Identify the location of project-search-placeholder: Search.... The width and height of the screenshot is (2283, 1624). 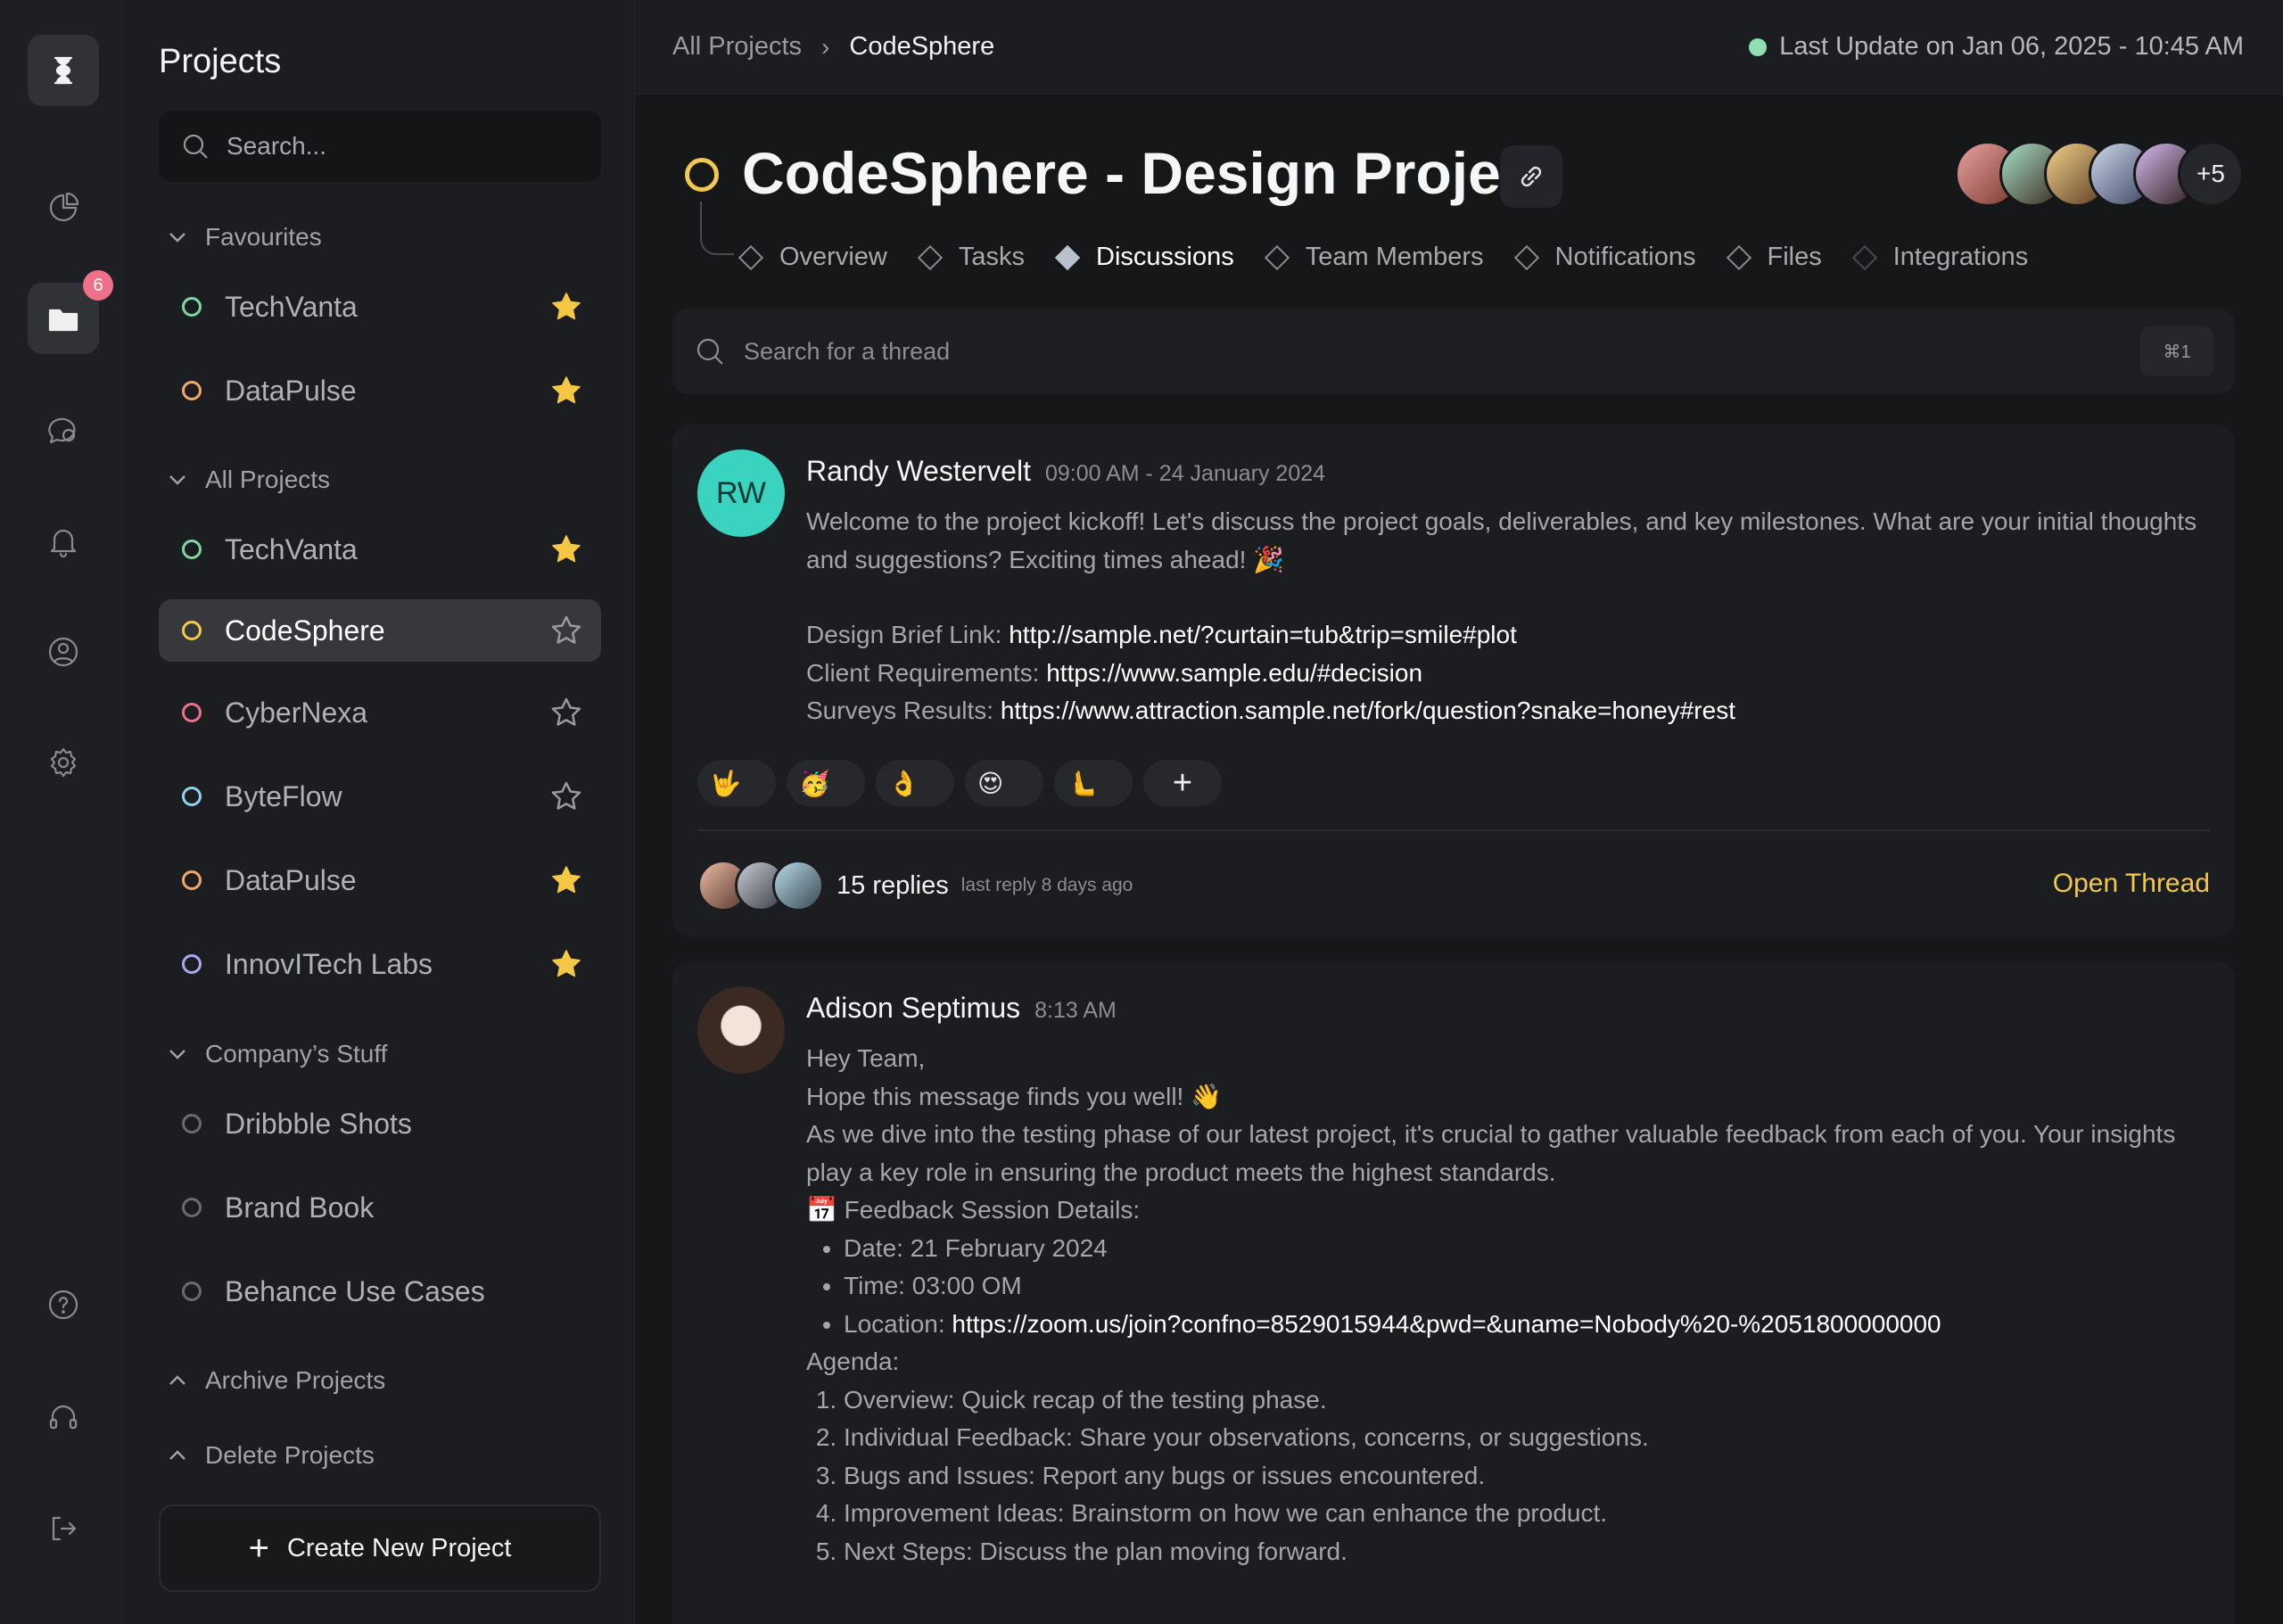
(277, 146).